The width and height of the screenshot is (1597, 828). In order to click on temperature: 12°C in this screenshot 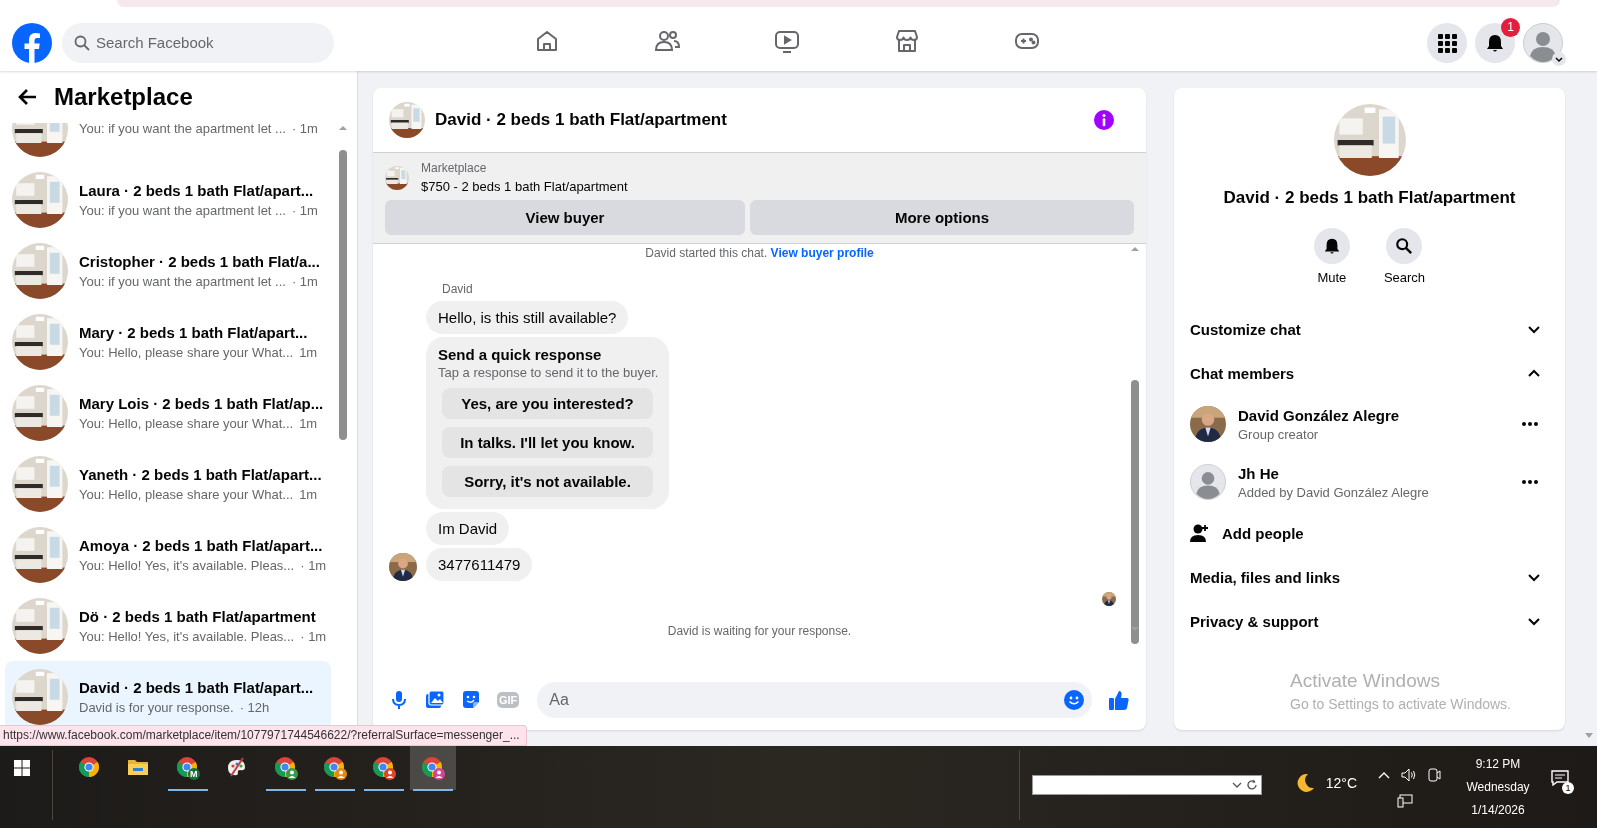, I will do `click(1341, 783)`.